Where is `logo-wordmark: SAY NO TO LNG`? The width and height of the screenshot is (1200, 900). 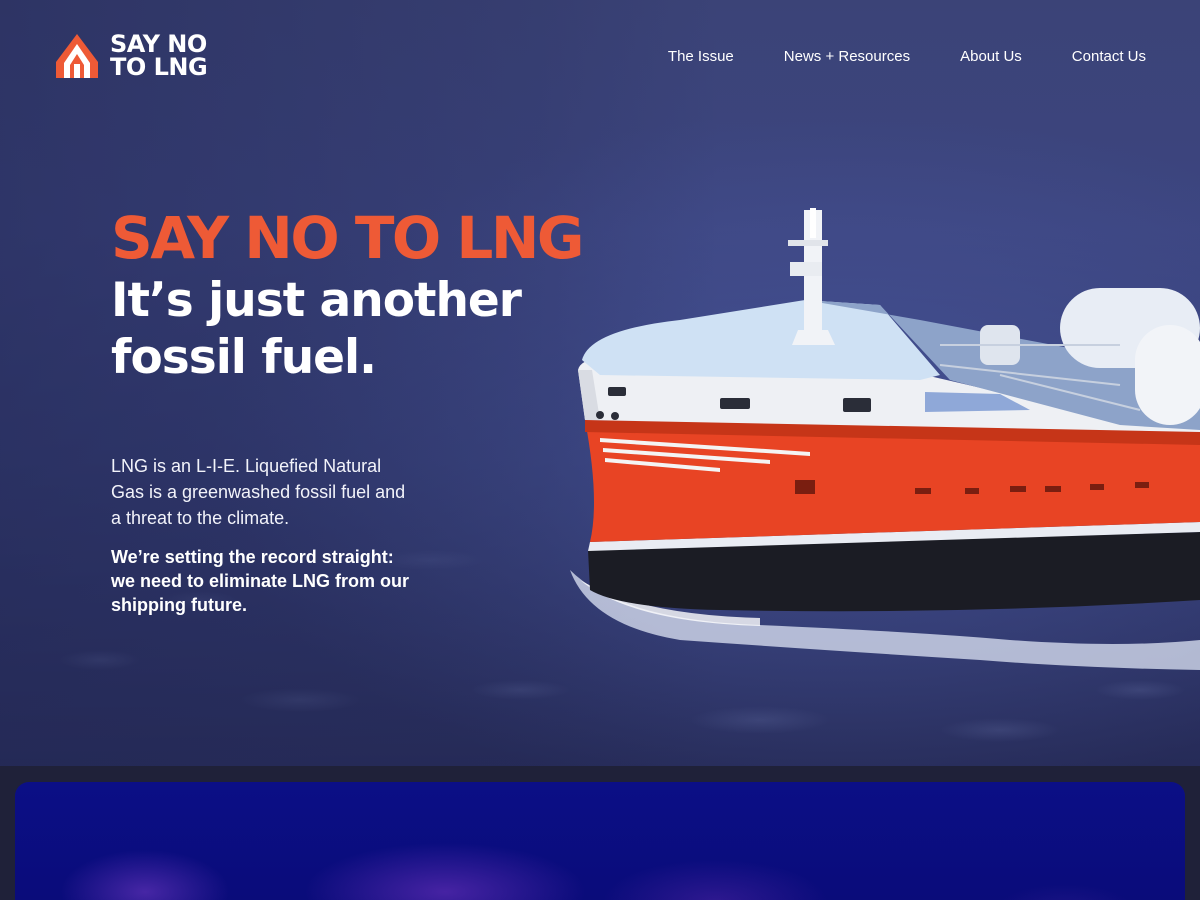
logo-wordmark: SAY NO TO LNG is located at coordinates (159, 56).